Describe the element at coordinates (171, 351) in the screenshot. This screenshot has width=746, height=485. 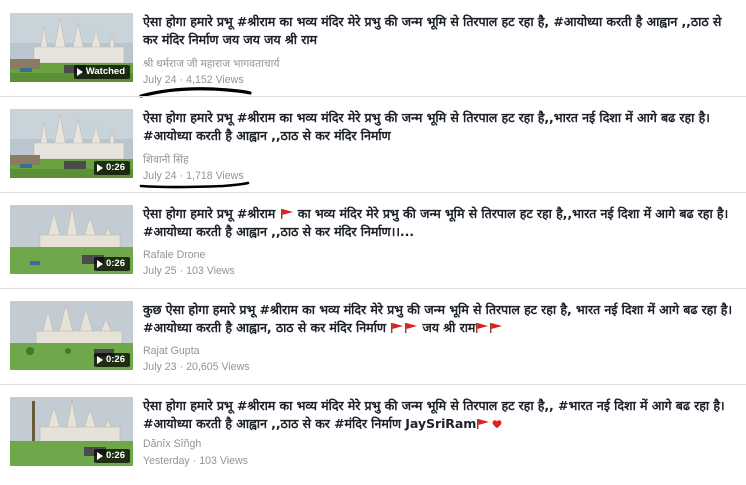
I see `channel-name: Rajat Gupta` at that location.